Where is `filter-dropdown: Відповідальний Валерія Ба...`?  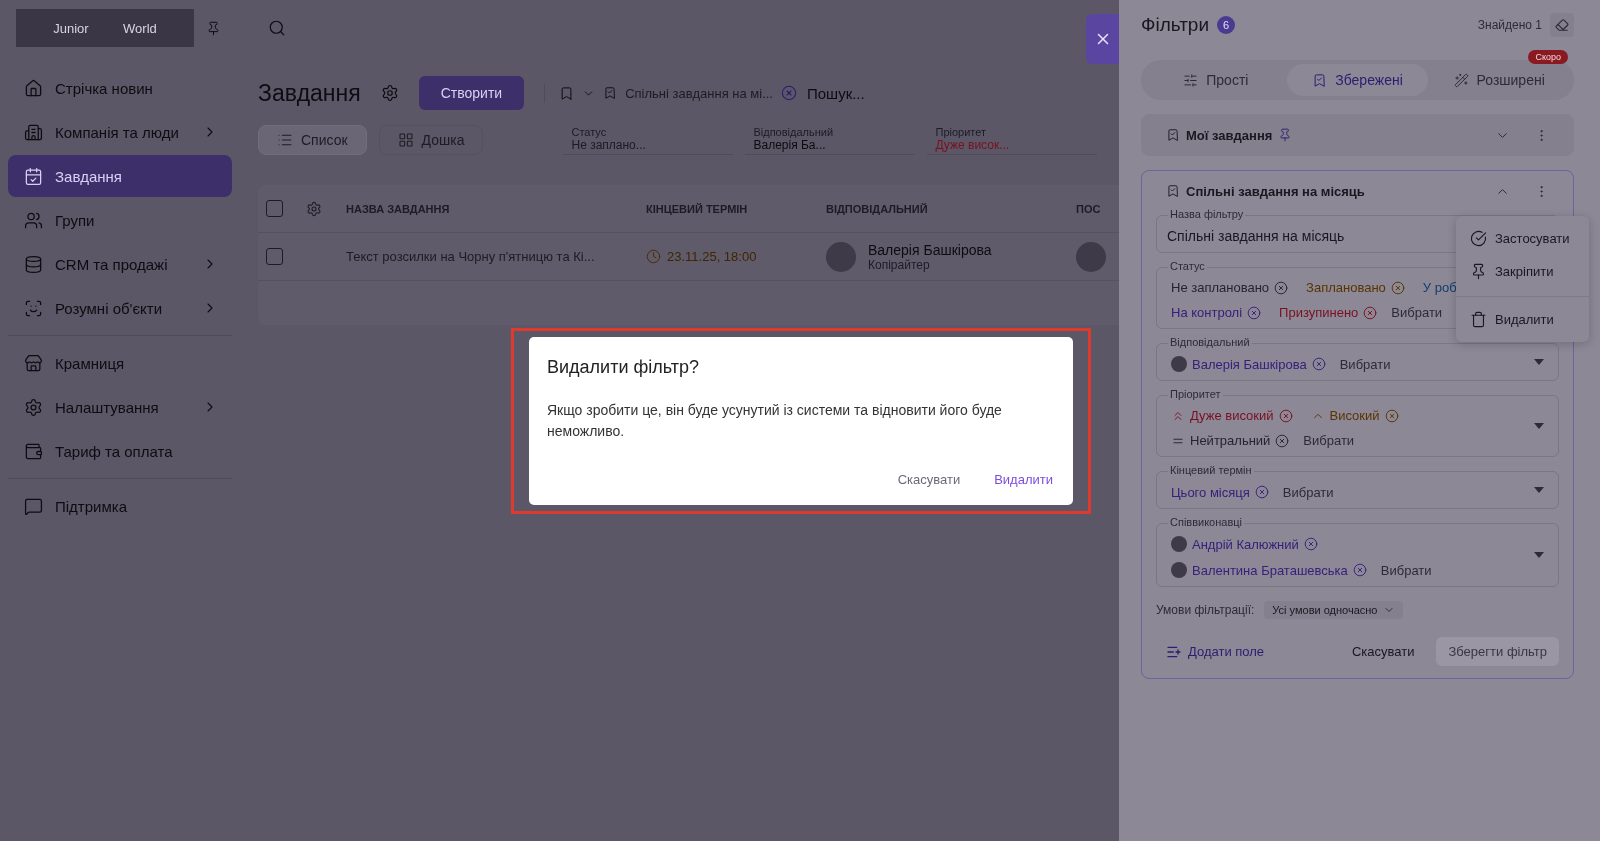
filter-dropdown: Відповідальний Валерія Ба... is located at coordinates (830, 139).